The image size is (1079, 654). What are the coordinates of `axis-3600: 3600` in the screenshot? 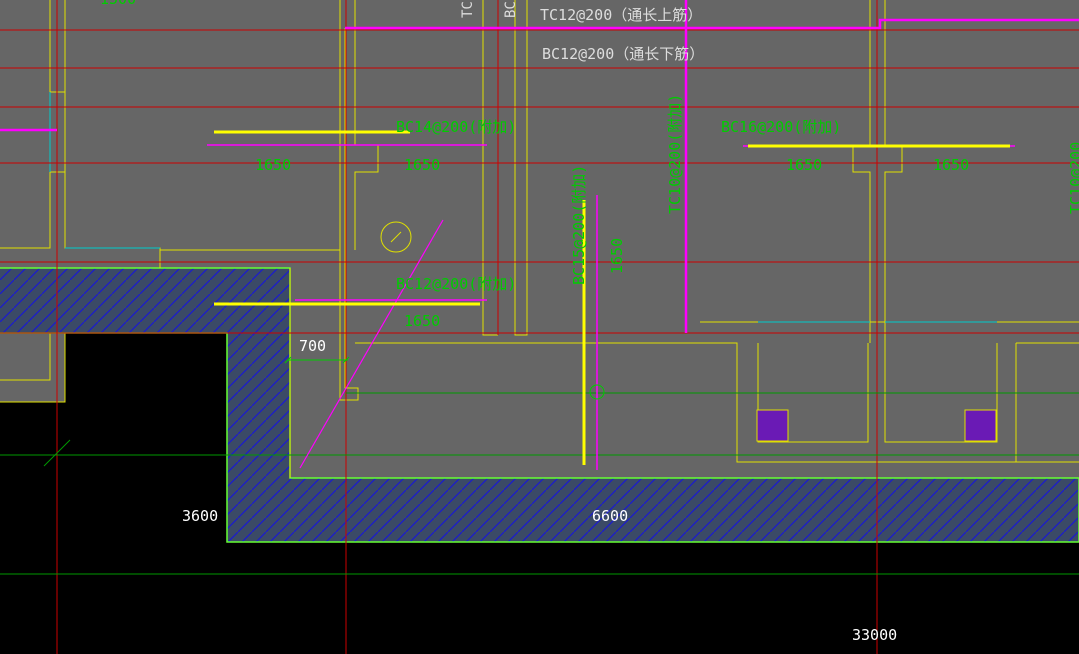 It's located at (200, 516).